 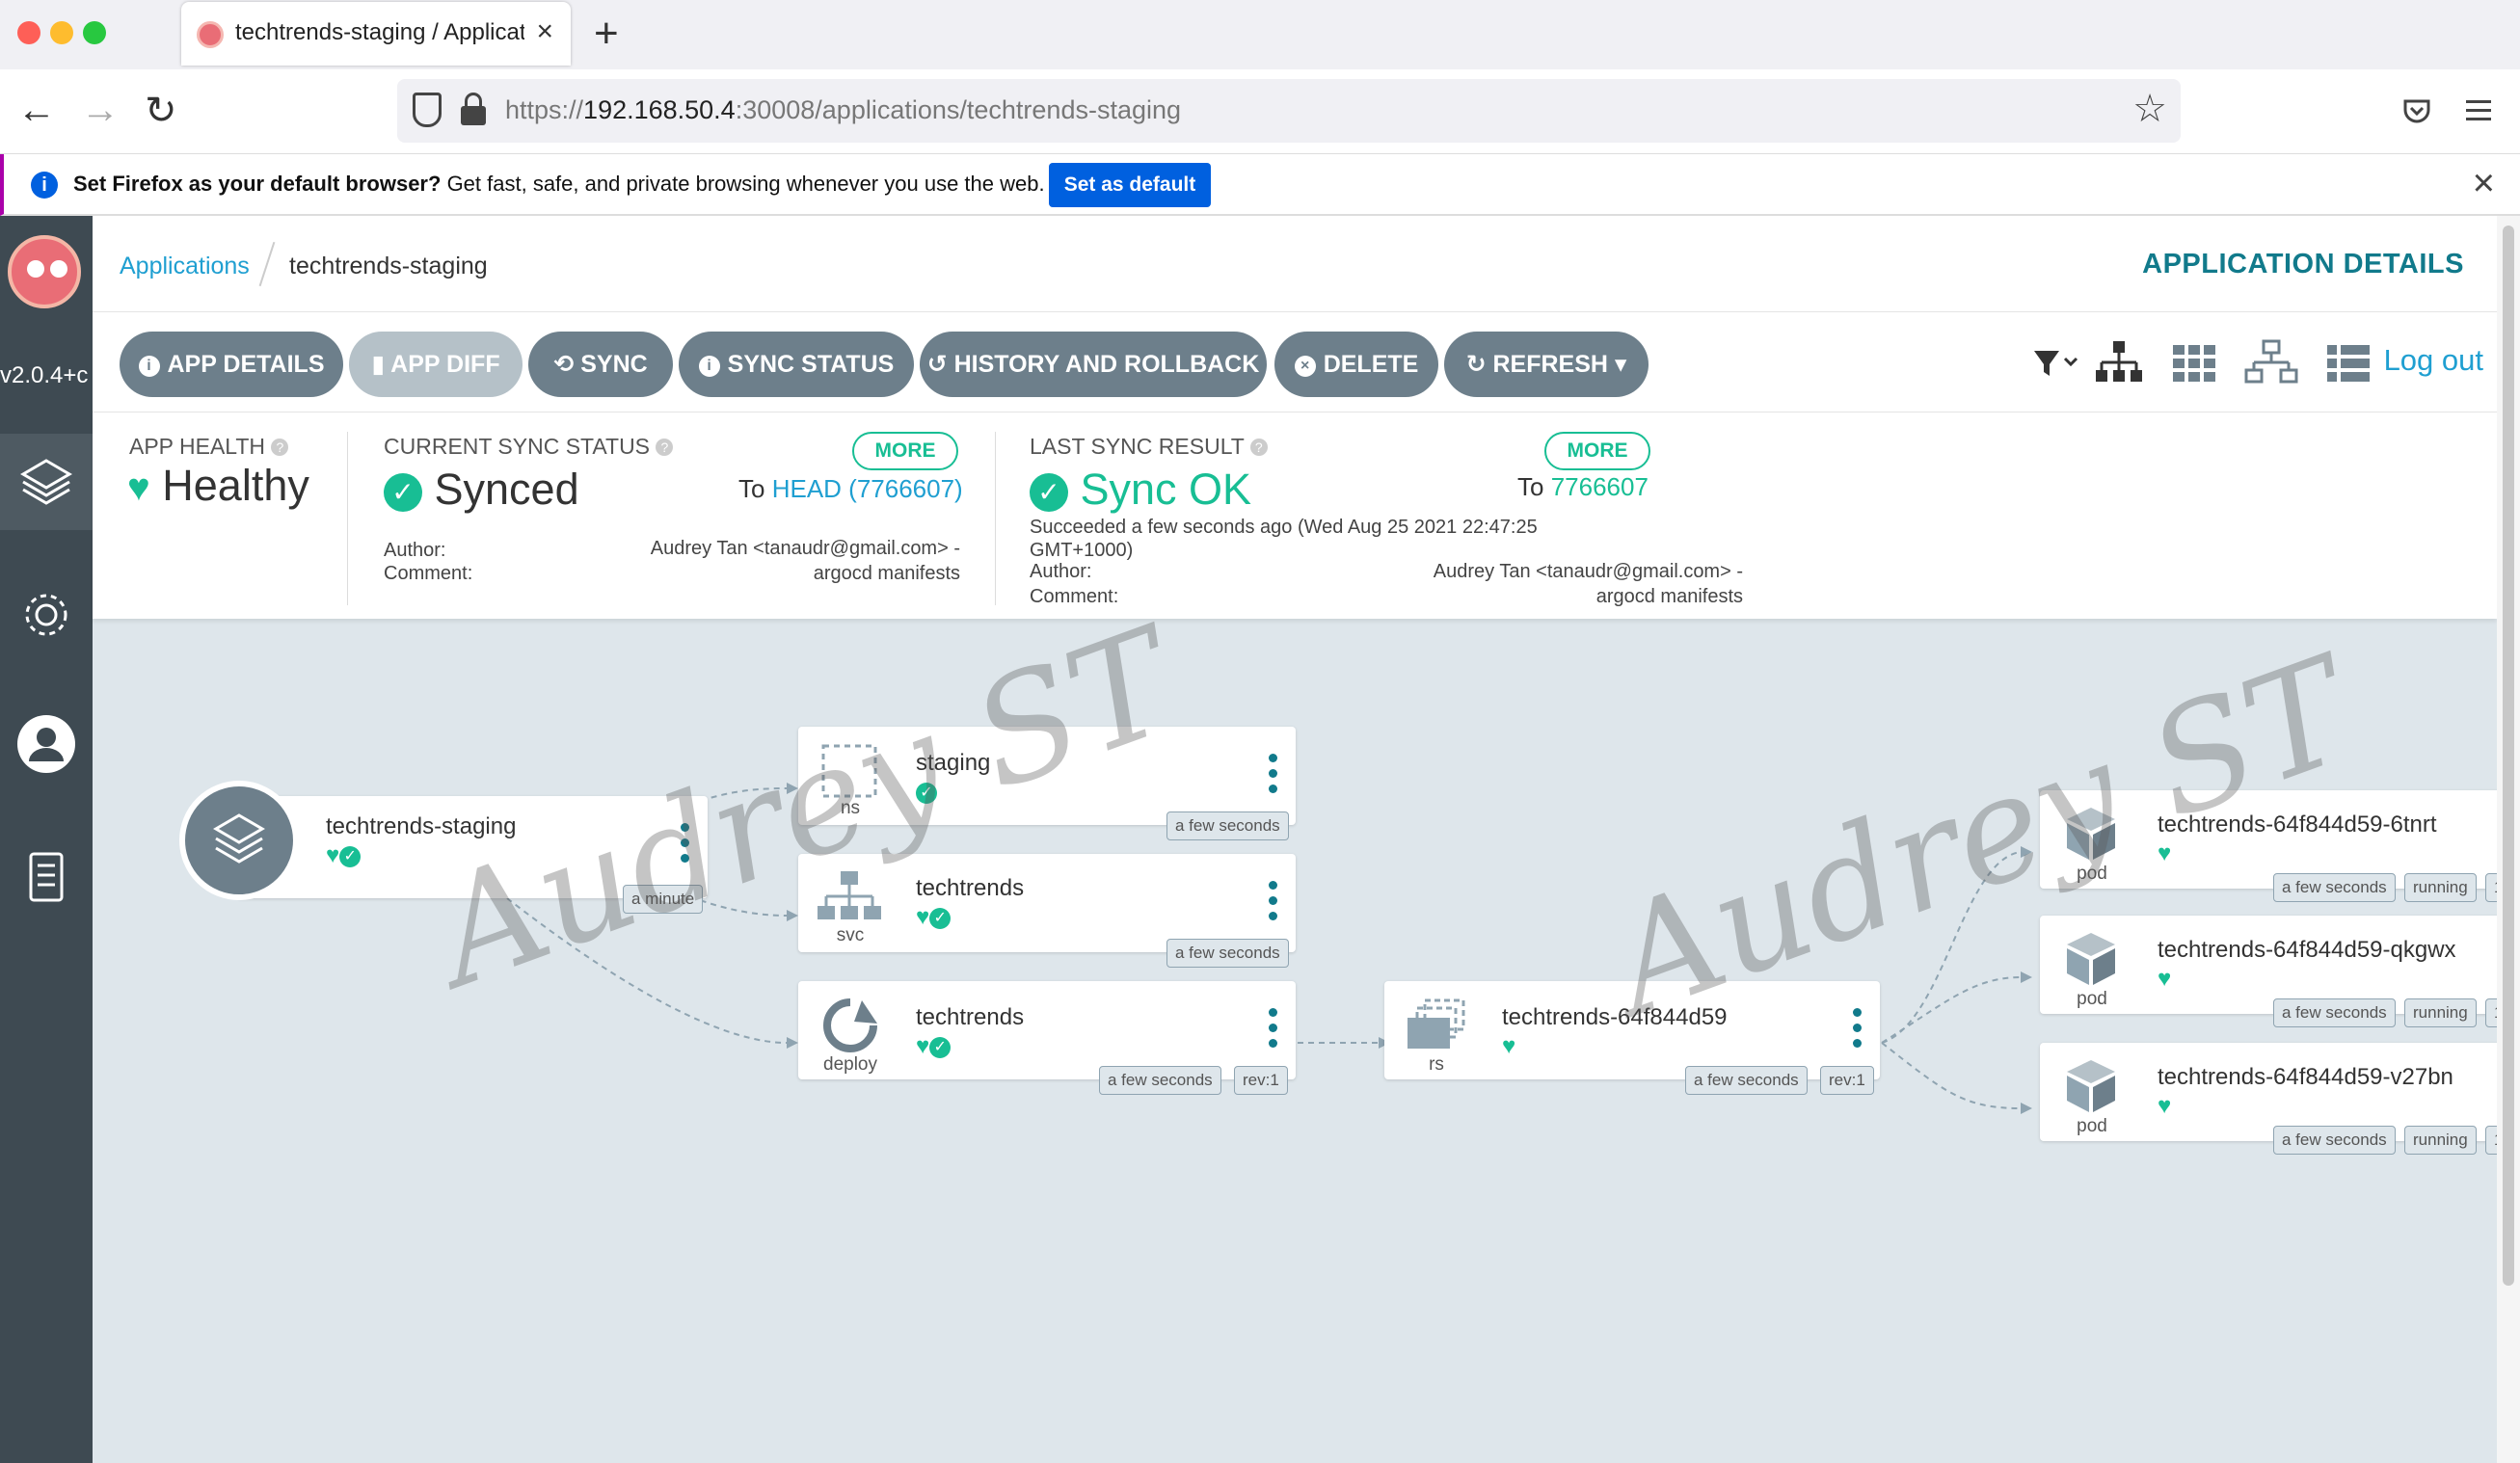 What do you see at coordinates (567, 364) in the screenshot?
I see `sync-icon: ⟲` at bounding box center [567, 364].